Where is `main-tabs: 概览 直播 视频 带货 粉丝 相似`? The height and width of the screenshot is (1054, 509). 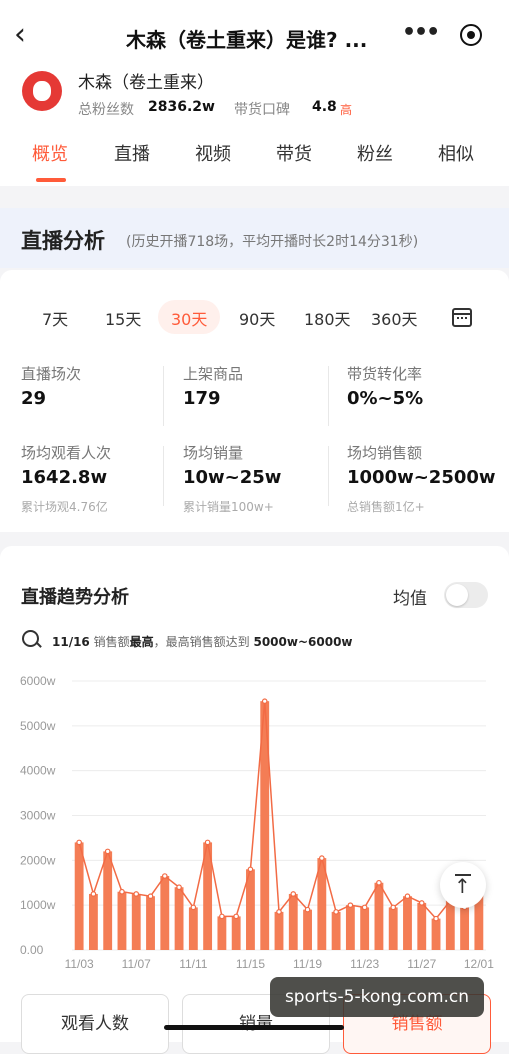
main-tabs: 概览 直播 视频 带货 粉丝 相似 is located at coordinates (254, 162).